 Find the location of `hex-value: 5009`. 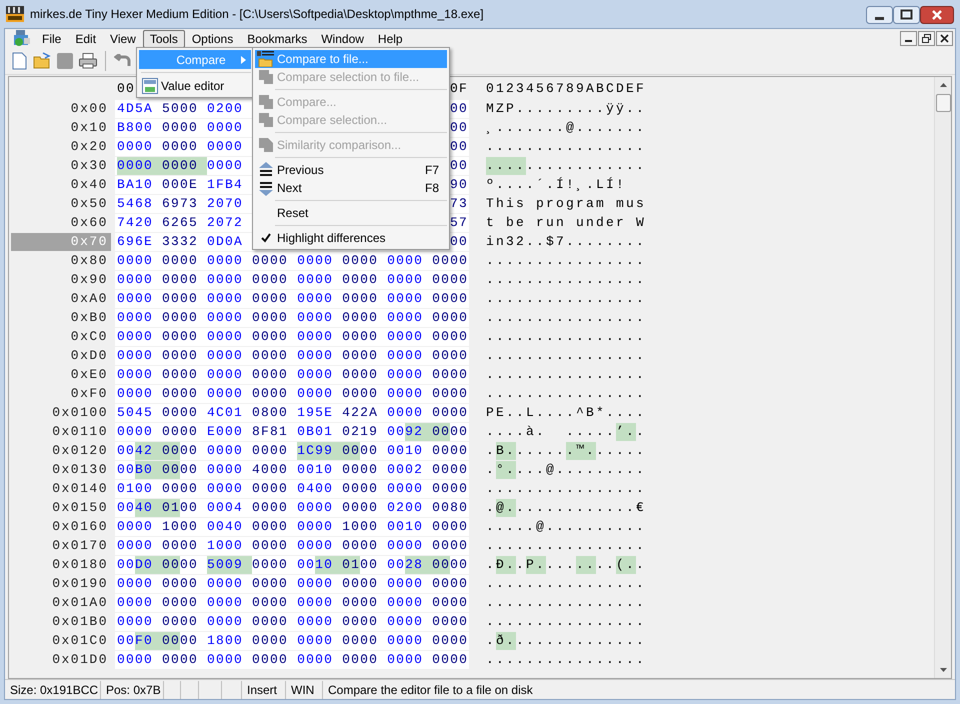

hex-value: 5009 is located at coordinates (229, 565).